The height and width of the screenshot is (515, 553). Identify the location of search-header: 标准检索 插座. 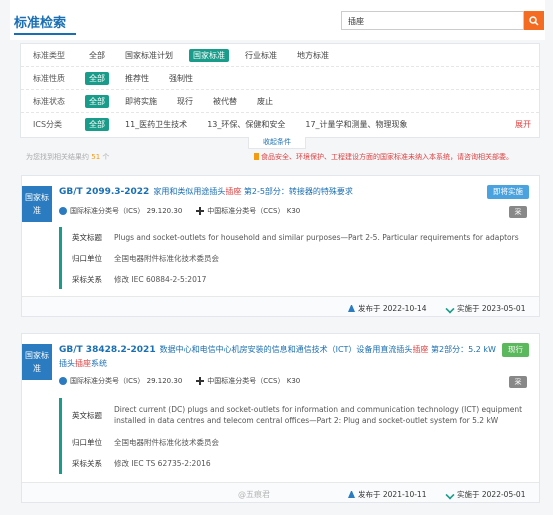
(277, 20).